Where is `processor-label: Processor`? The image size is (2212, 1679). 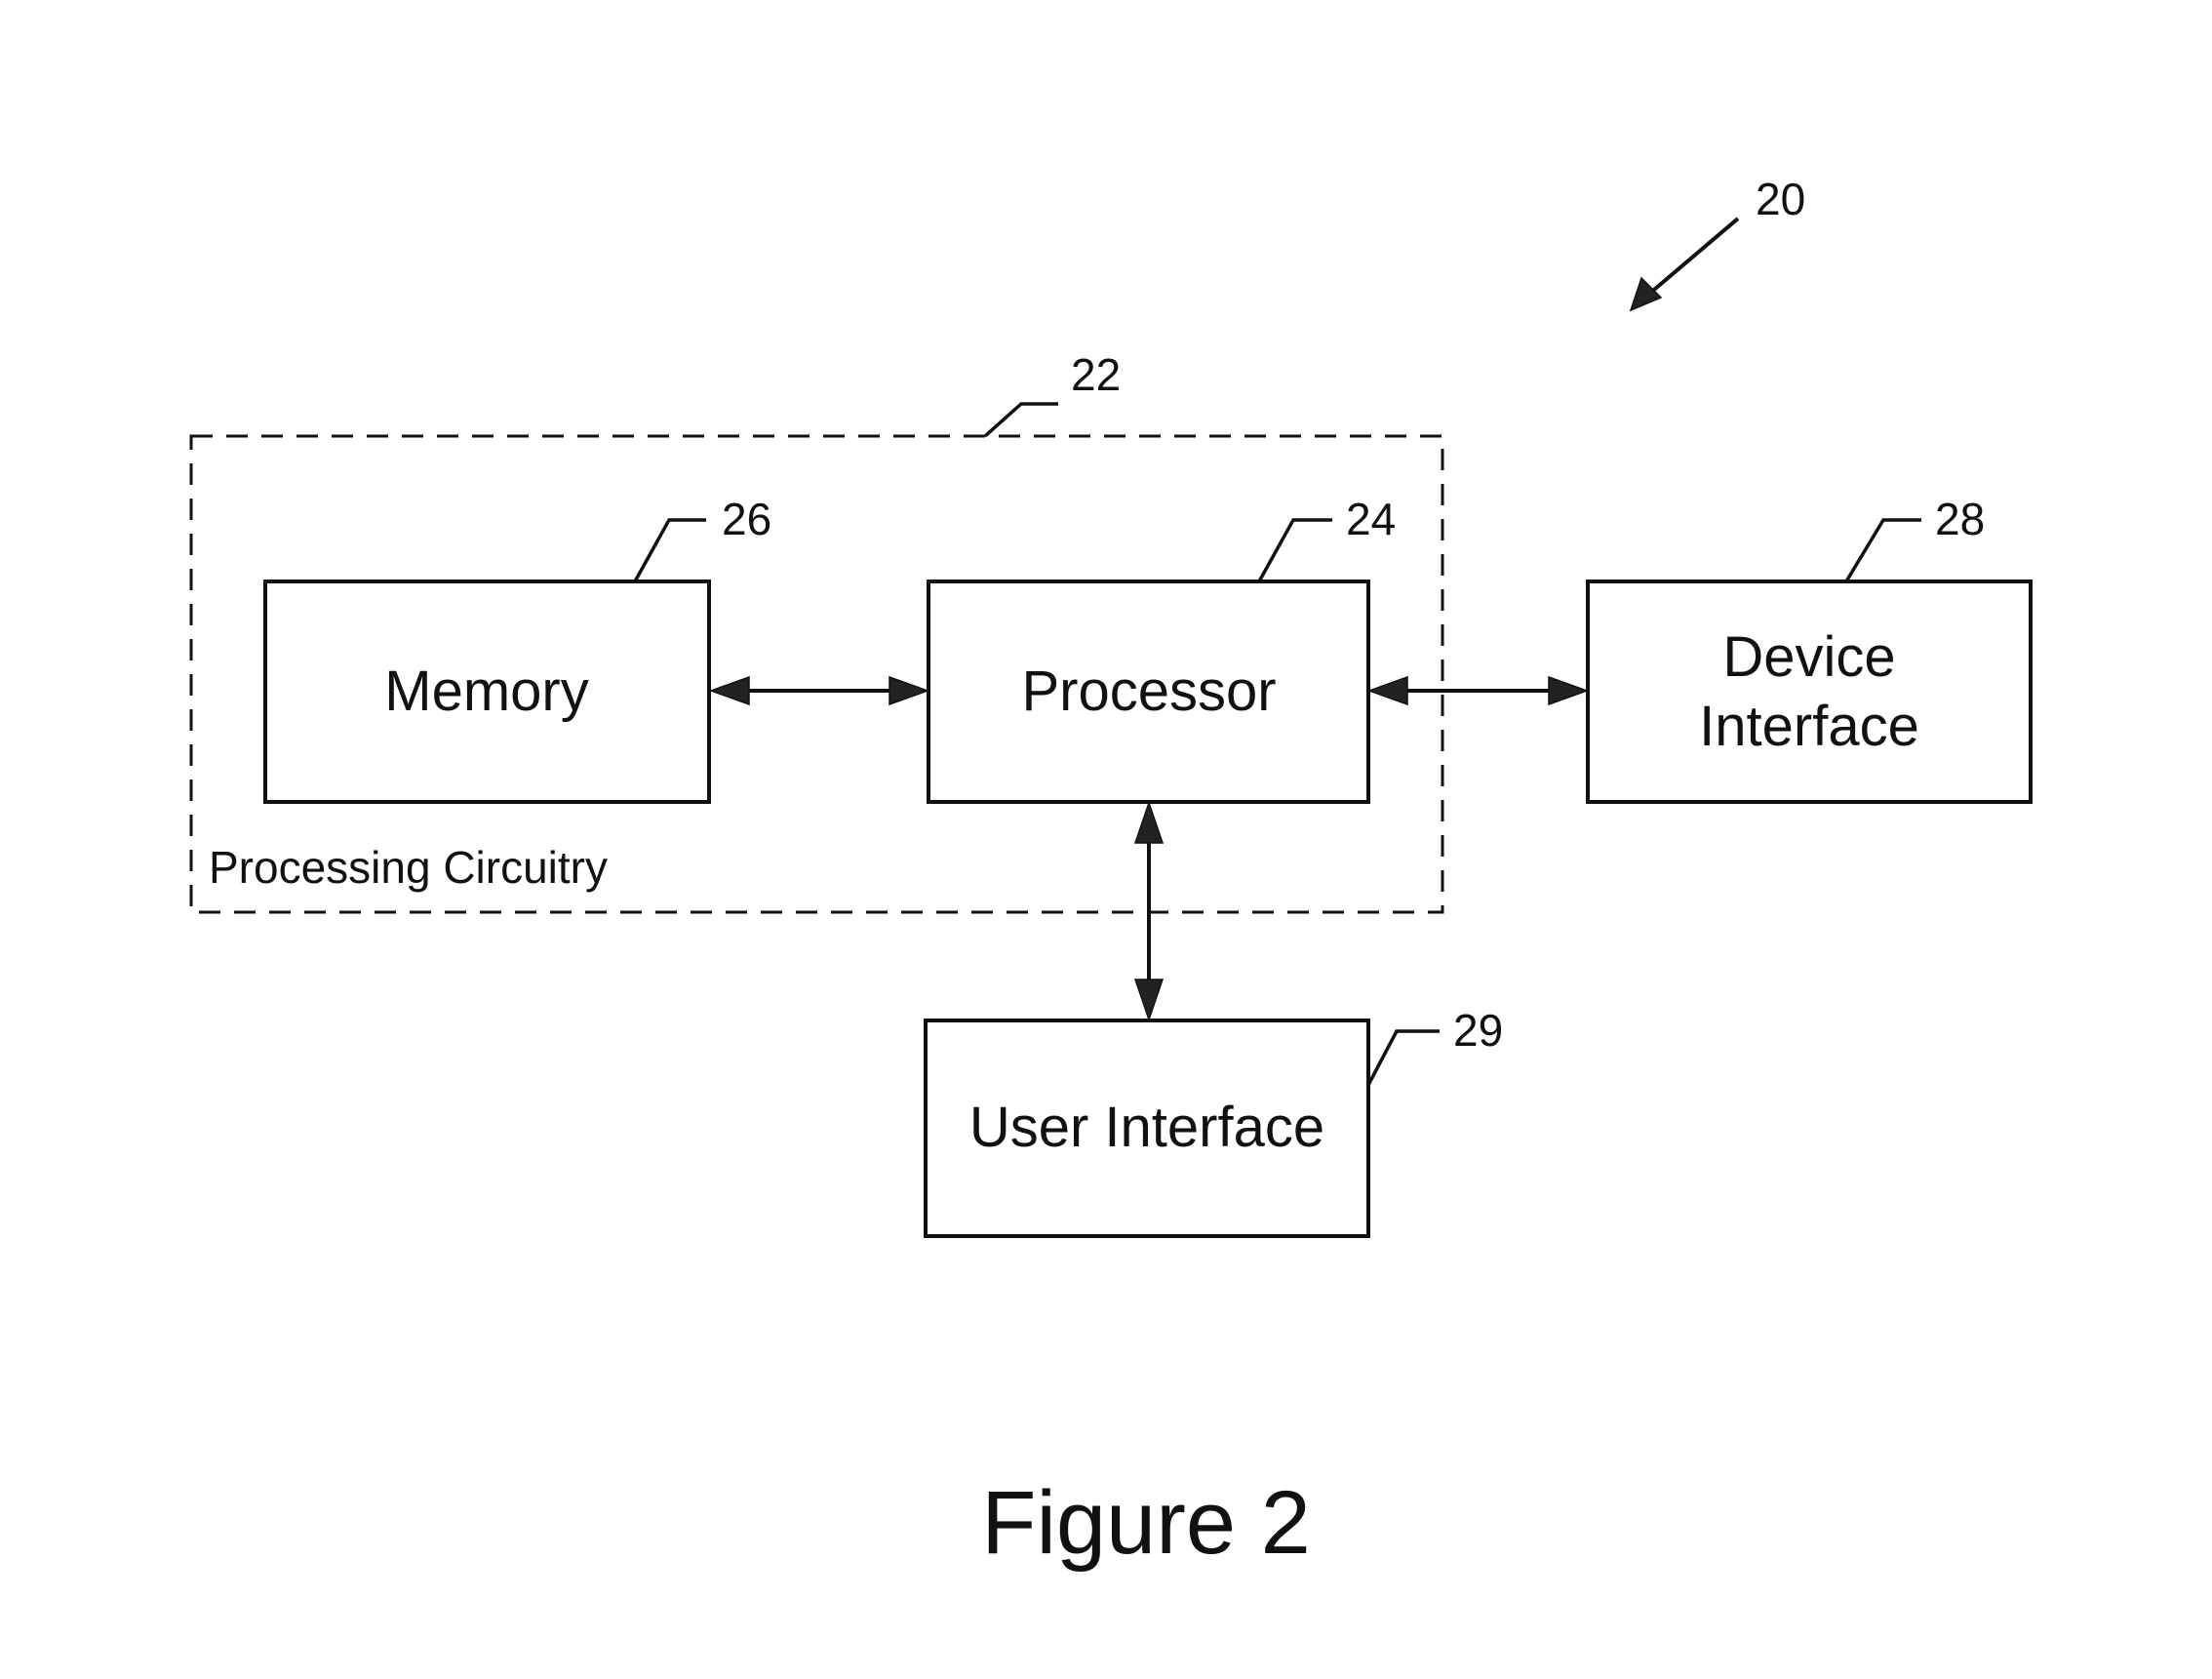 processor-label: Processor is located at coordinates (1148, 691).